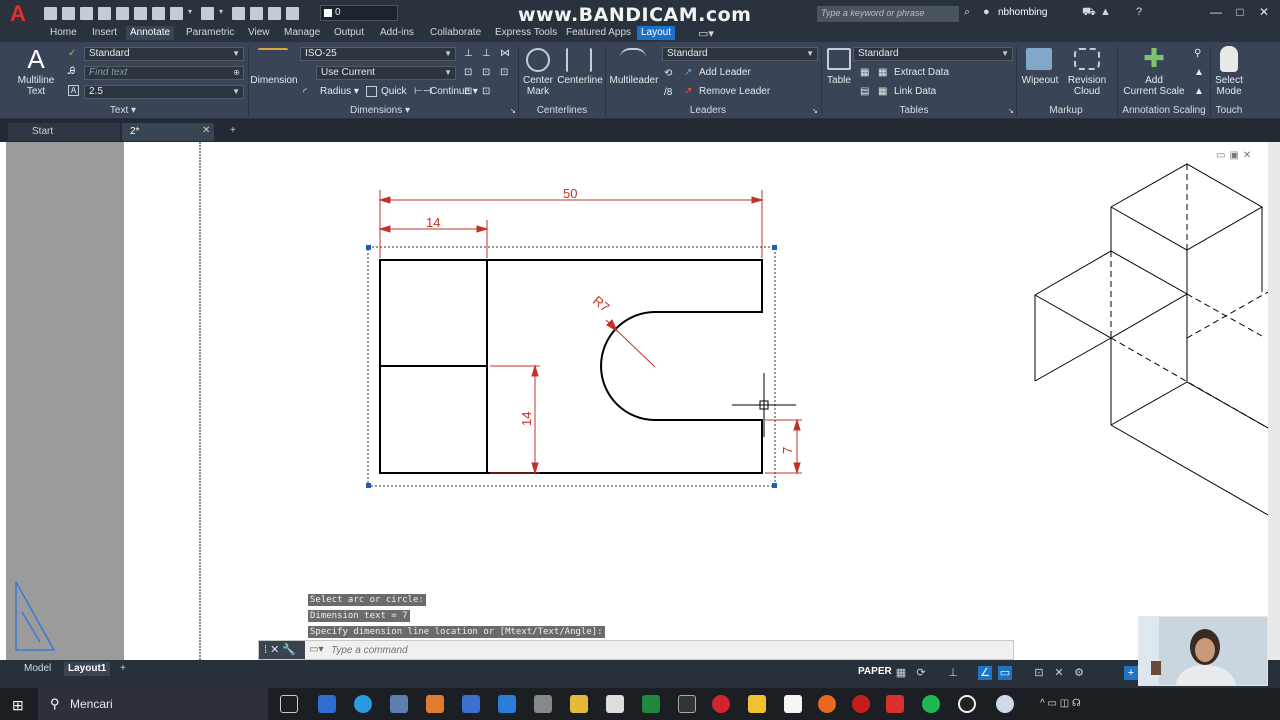 This screenshot has height=720, width=1280. I want to click on dim-14-text: 14, so click(433, 222).